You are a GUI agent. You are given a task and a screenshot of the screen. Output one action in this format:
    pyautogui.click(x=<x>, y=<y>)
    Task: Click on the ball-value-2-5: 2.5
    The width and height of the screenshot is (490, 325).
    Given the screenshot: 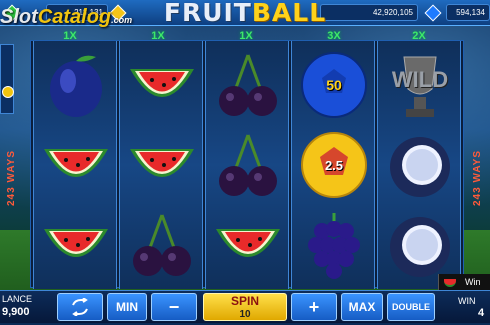 What is the action you would take?
    pyautogui.click(x=334, y=165)
    